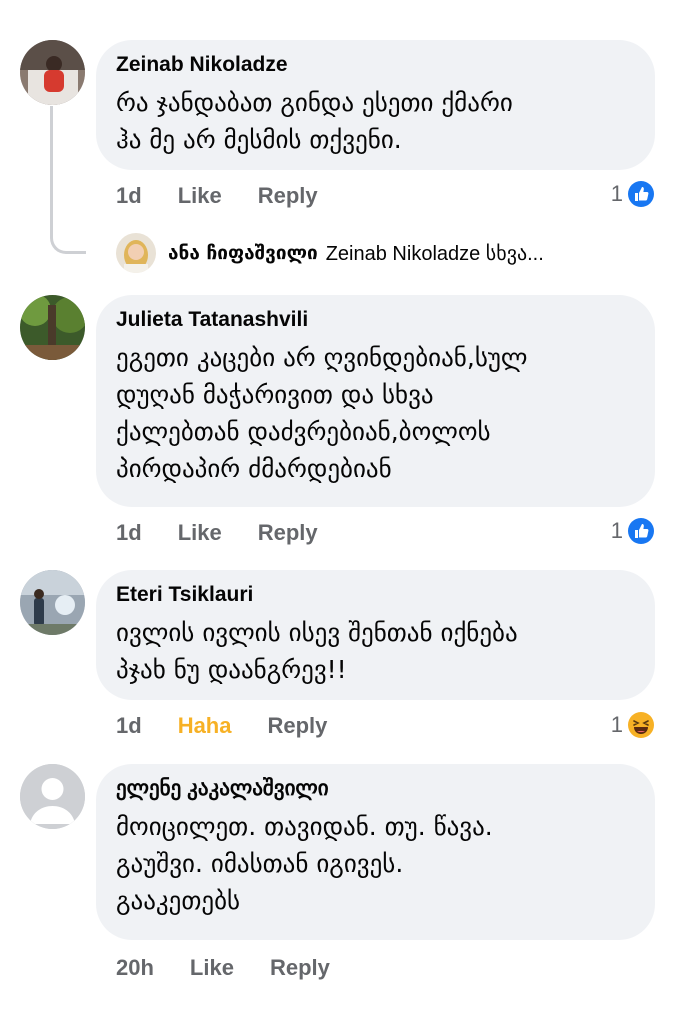 This screenshot has width=675, height=1024. What do you see at coordinates (243, 253) in the screenshot?
I see `reply-author: ანა ჩიფაშვილი` at bounding box center [243, 253].